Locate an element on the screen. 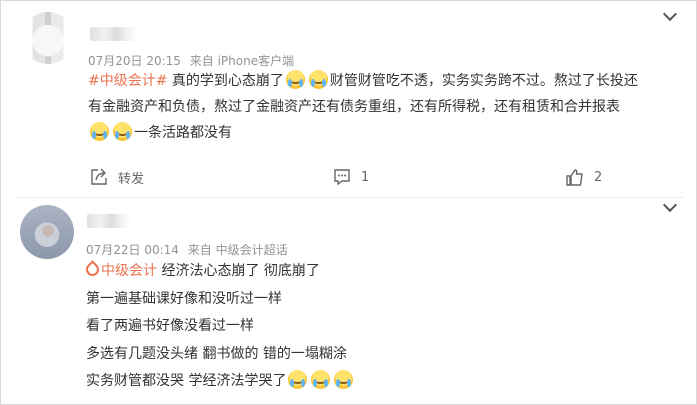 This screenshot has height=405, width=697. share-icon is located at coordinates (99, 176).